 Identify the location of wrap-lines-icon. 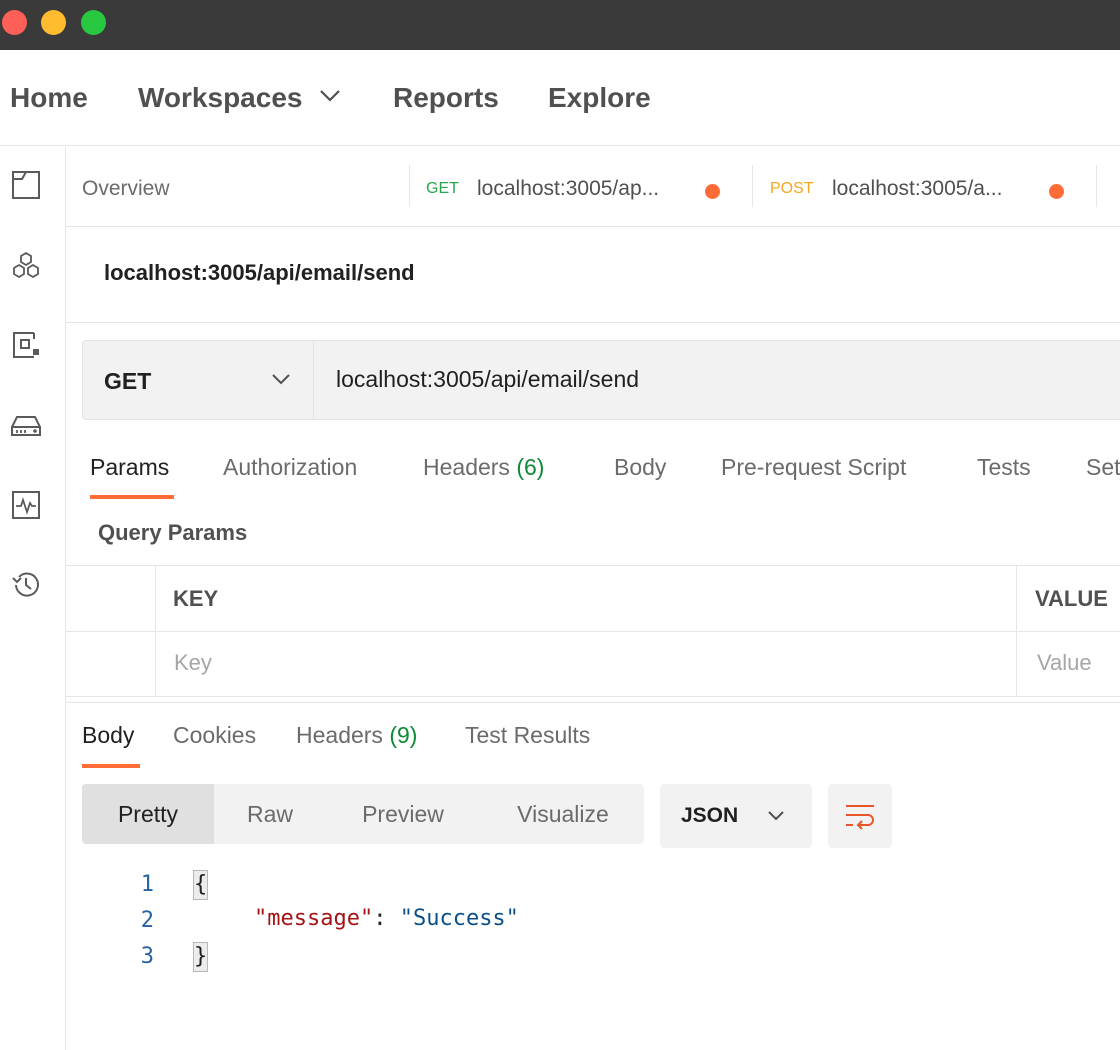
(860, 817).